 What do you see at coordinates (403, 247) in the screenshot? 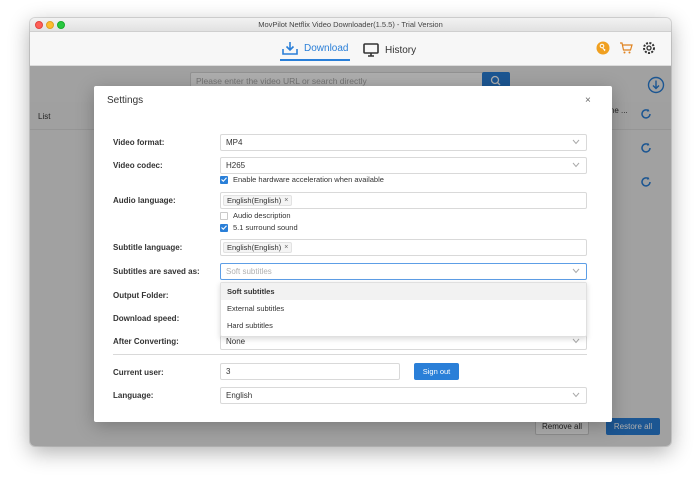
I see `subtitle-language-select: English(English) ×` at bounding box center [403, 247].